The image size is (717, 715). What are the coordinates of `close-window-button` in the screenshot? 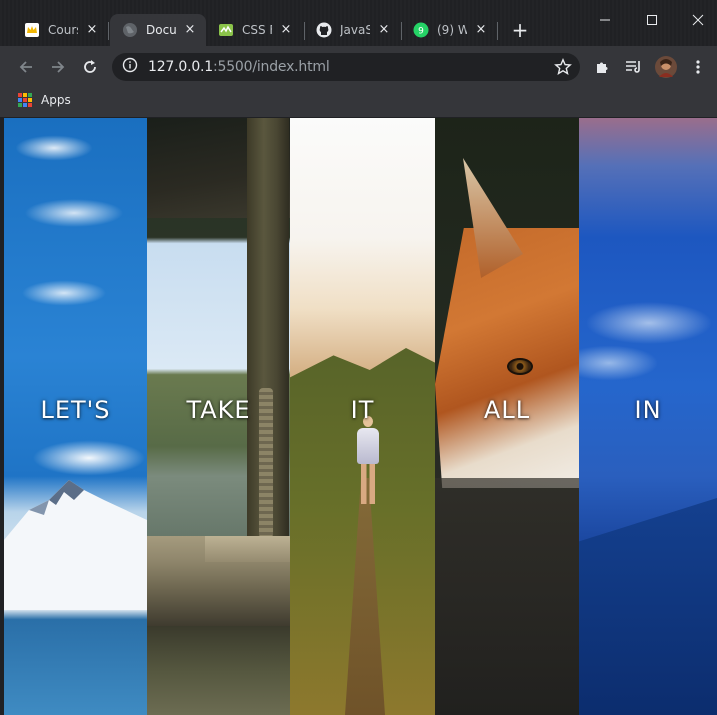 It's located at (698, 20).